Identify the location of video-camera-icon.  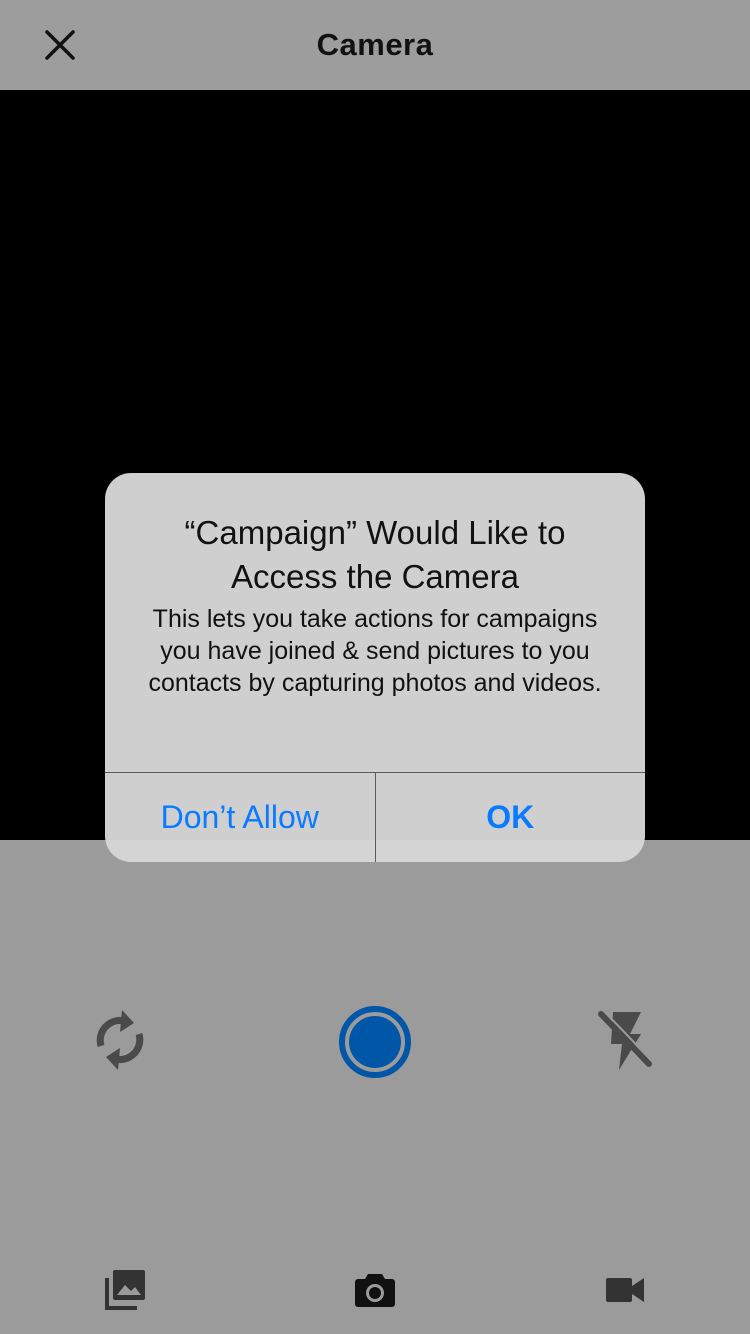
(625, 1290).